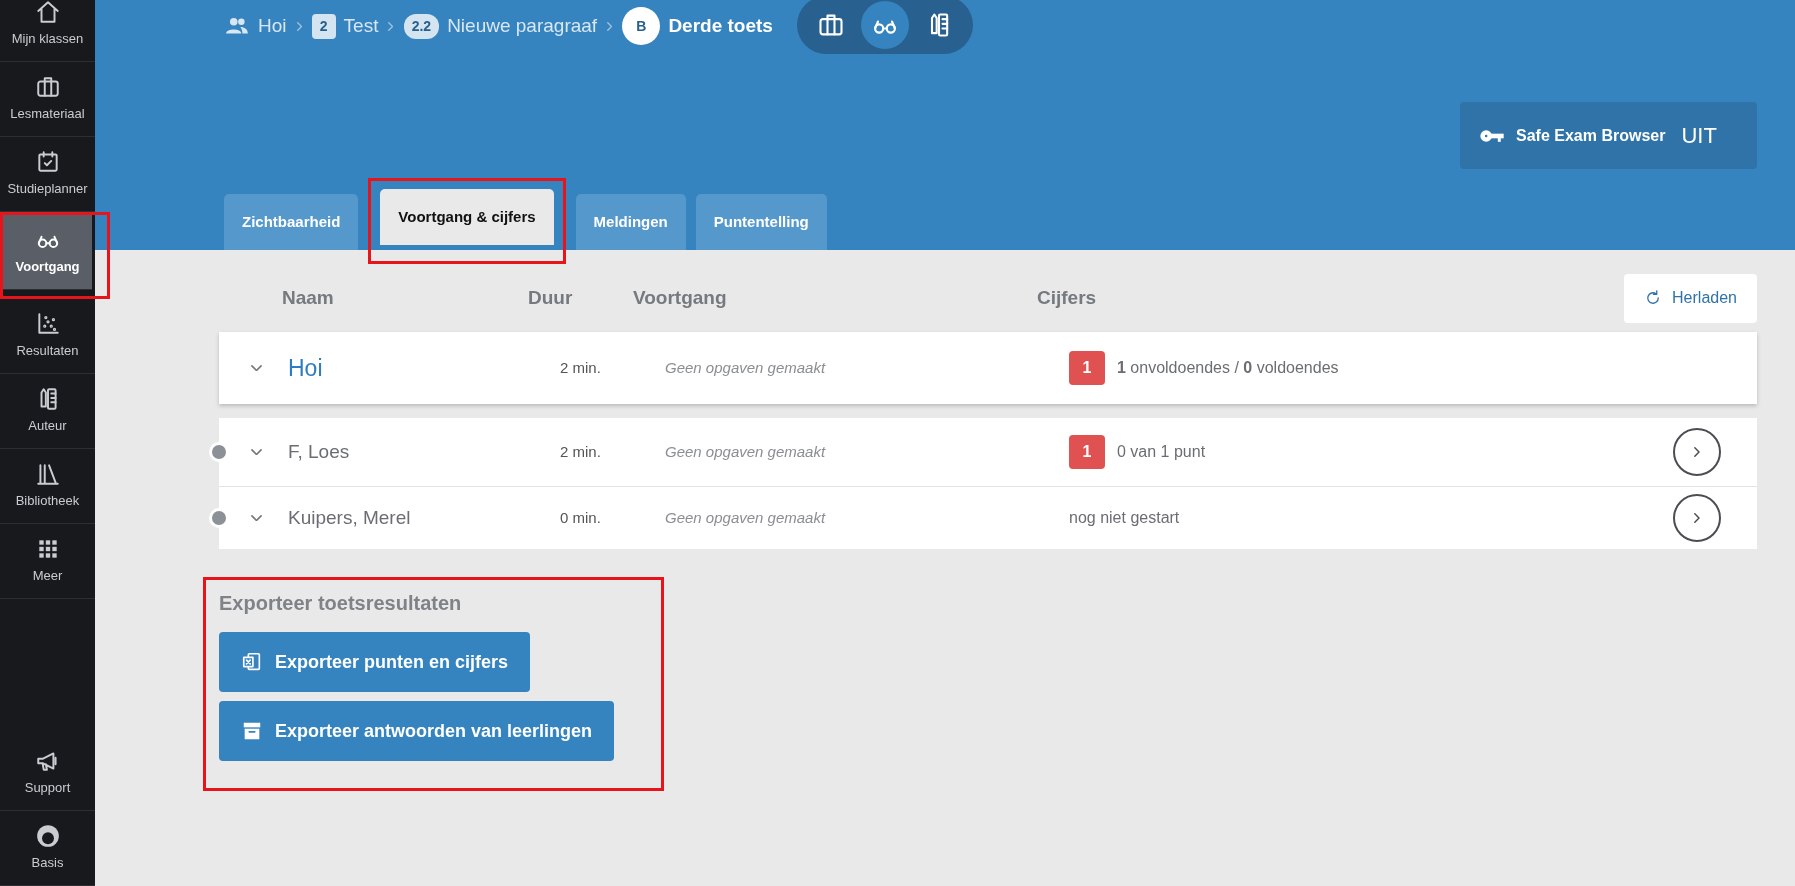 This screenshot has height=886, width=1795. I want to click on sidebar-item: Voortgang, so click(47, 252).